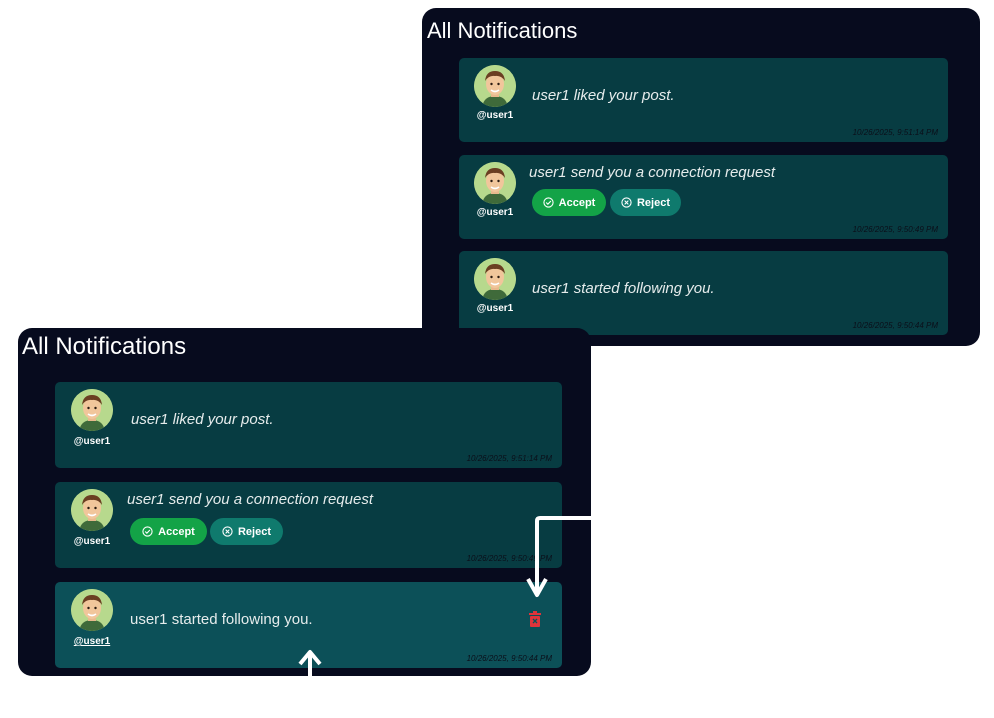  I want to click on timestamp: 10/26/2025, 9:50:49 PM, so click(895, 229).